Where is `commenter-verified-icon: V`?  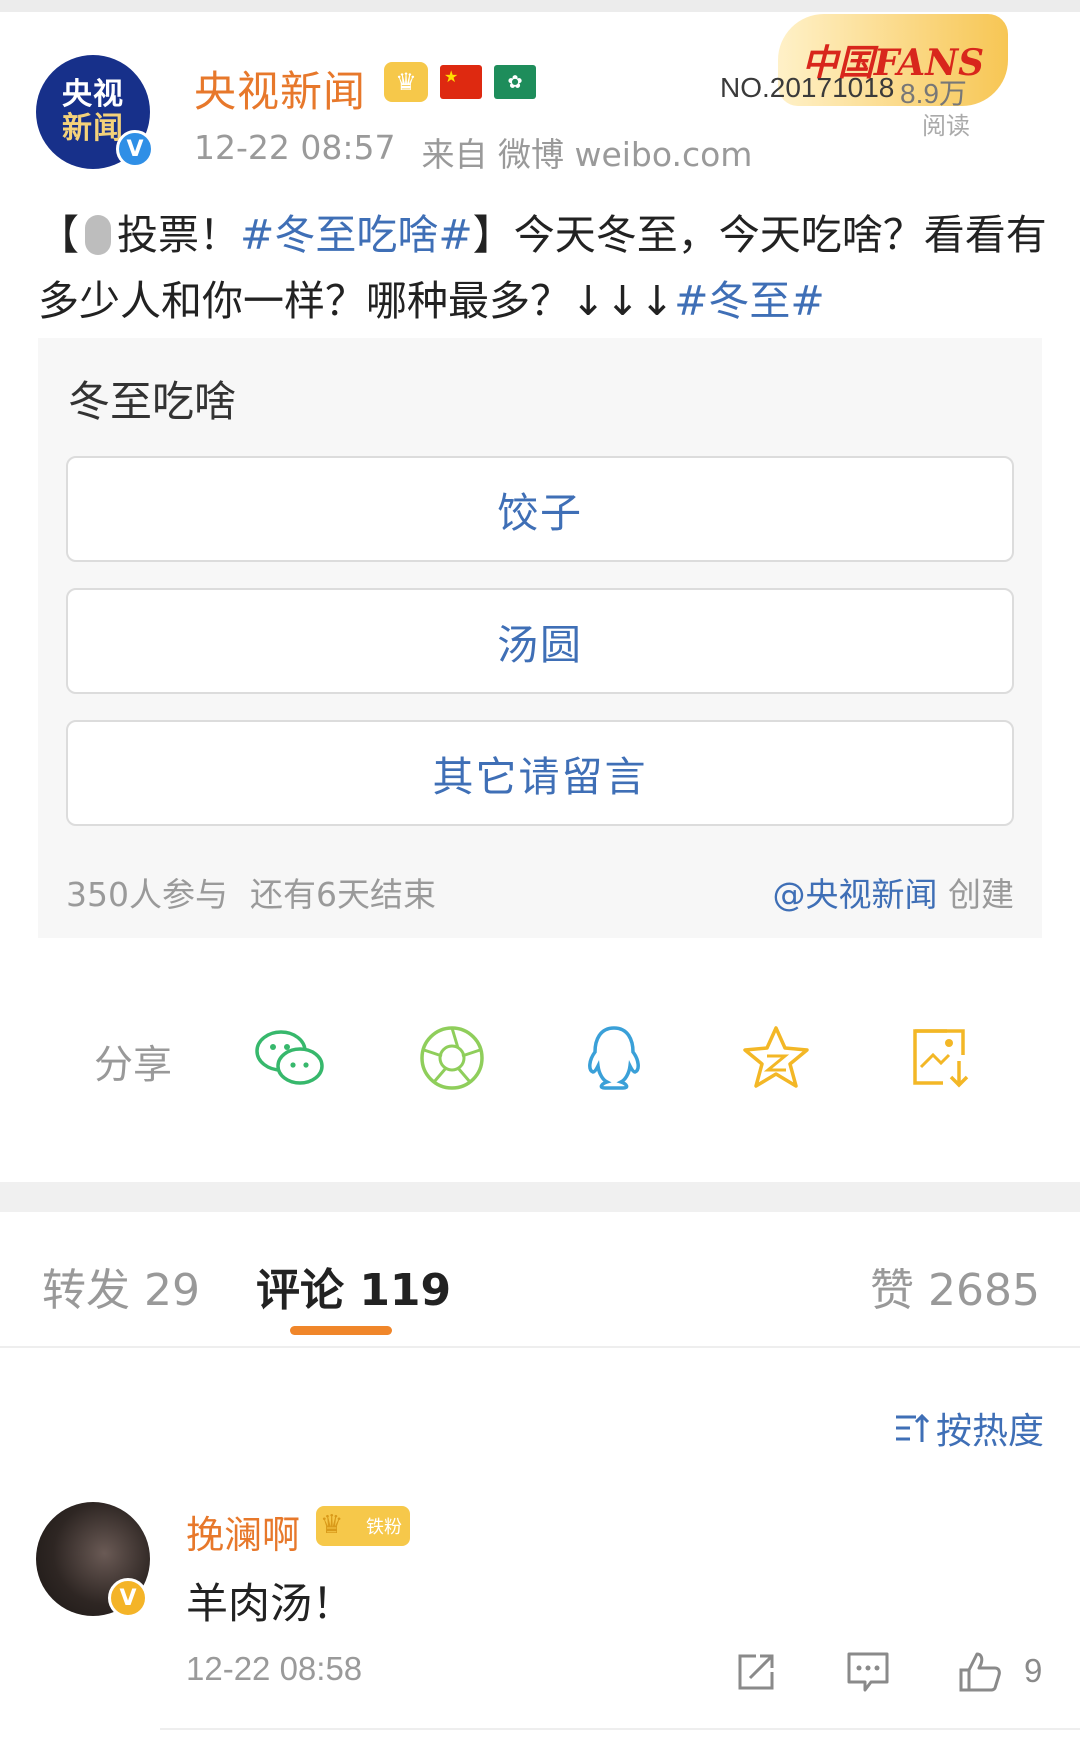 commenter-verified-icon: V is located at coordinates (128, 1598).